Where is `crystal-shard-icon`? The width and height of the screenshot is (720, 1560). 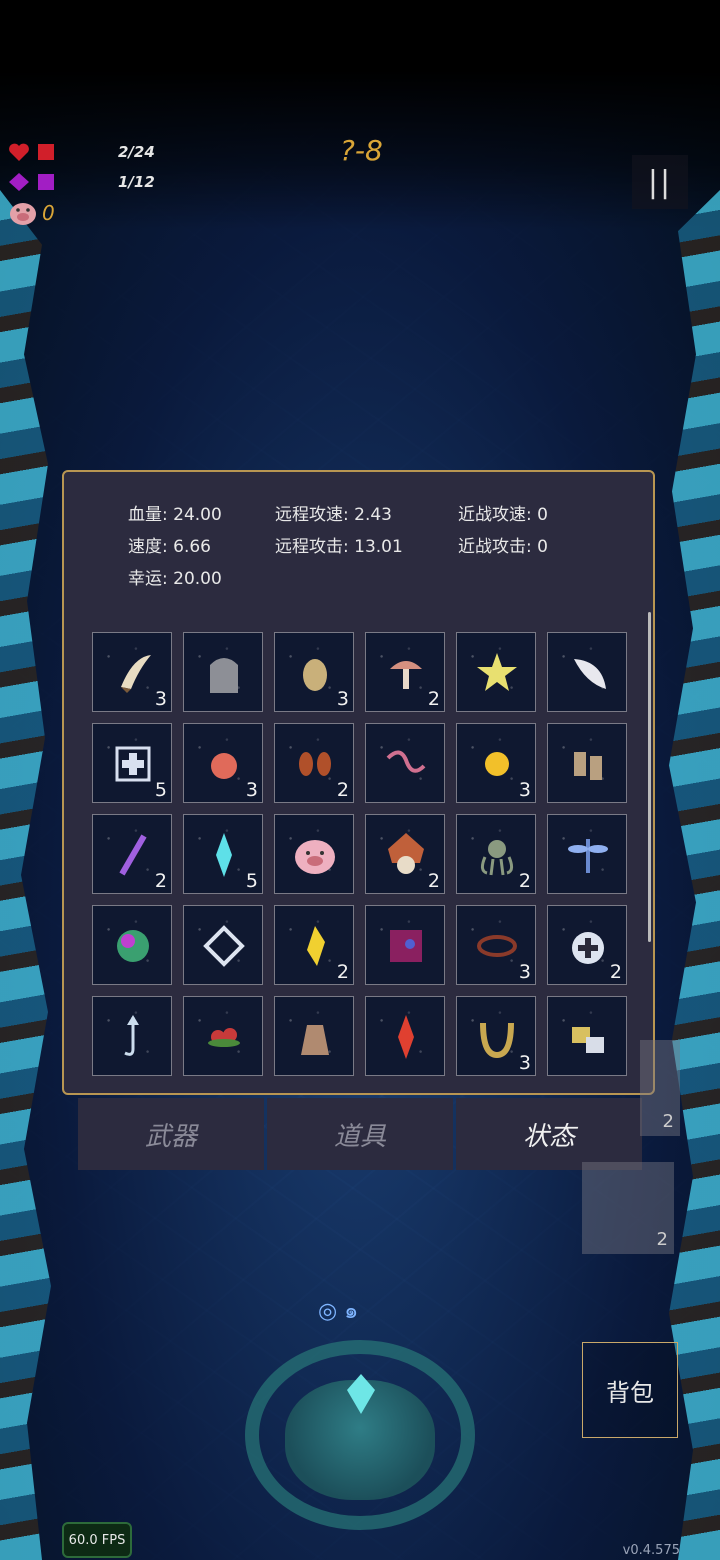
crystal-shard-icon is located at coordinates (224, 855).